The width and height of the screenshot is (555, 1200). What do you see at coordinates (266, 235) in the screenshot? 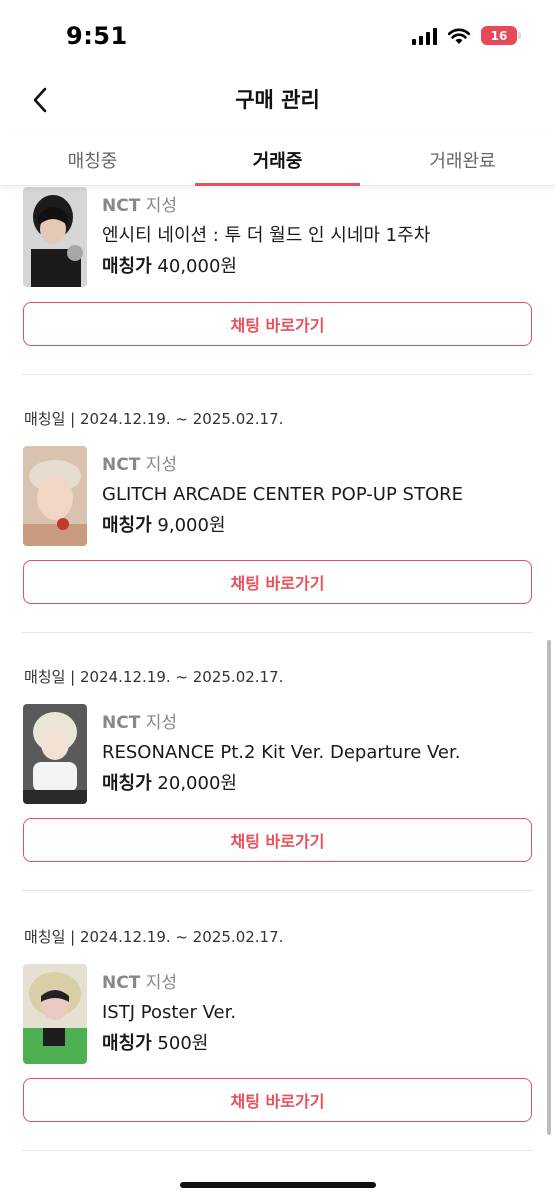
I see `item-title: 엔시티 네이션 : 투 더 월드 인 시네마 1주차` at bounding box center [266, 235].